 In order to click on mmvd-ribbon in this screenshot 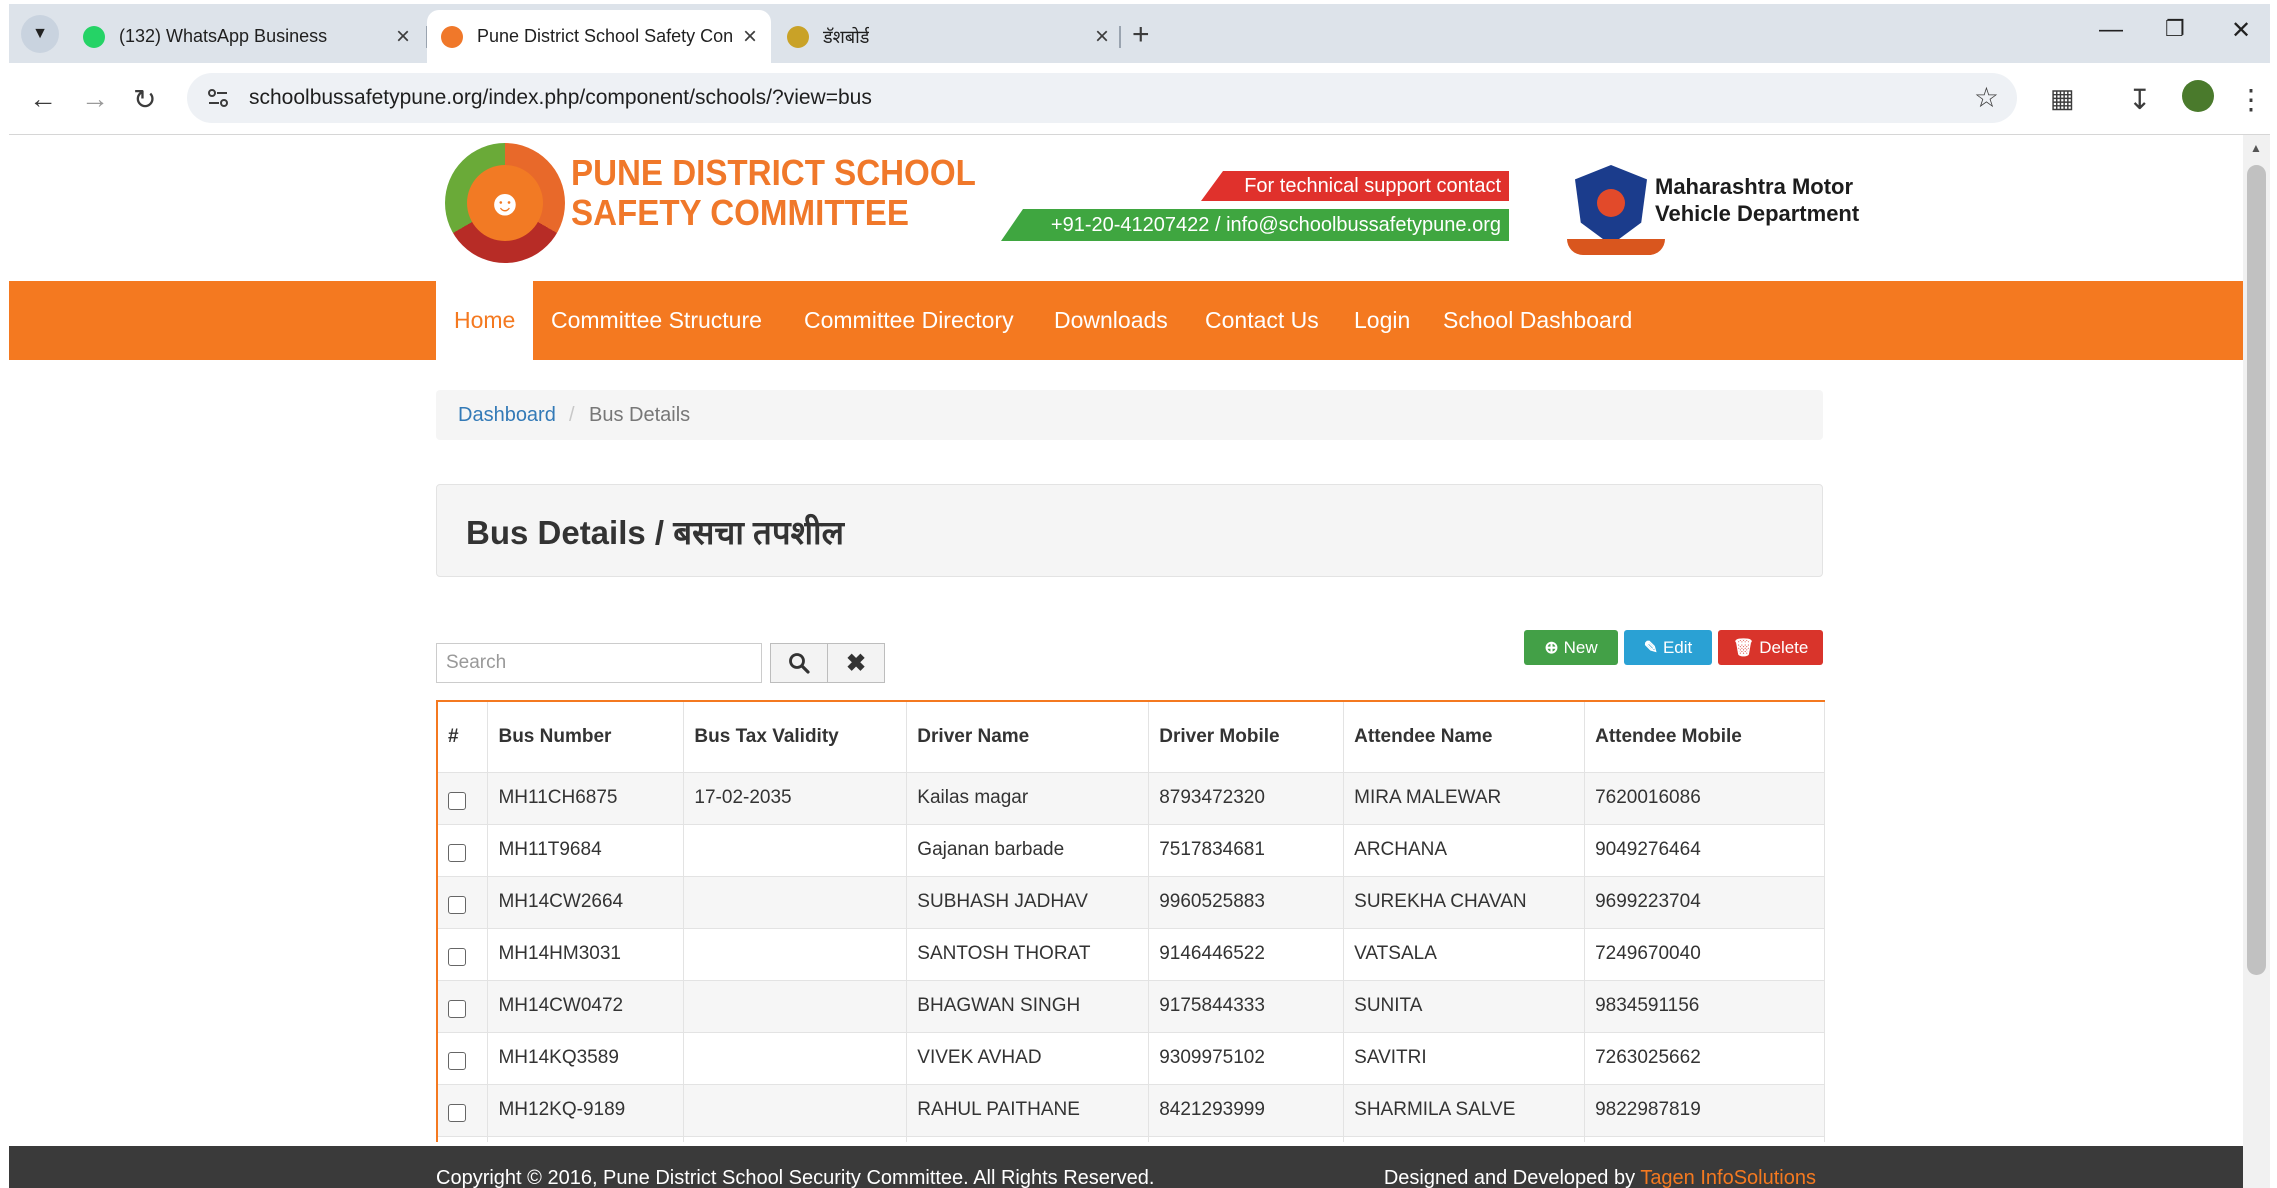, I will do `click(1616, 247)`.